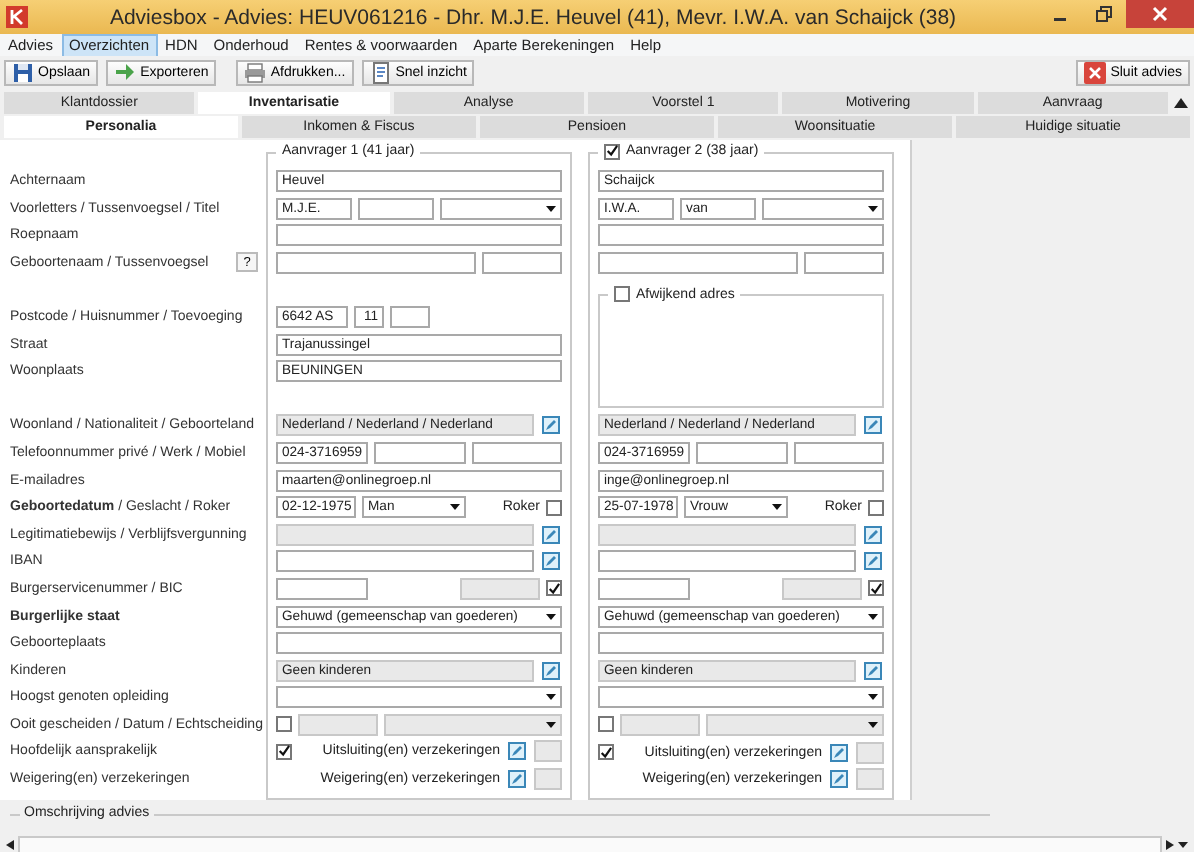 The image size is (1194, 852). Describe the element at coordinates (125, 73) in the screenshot. I see `arrow-icon` at that location.